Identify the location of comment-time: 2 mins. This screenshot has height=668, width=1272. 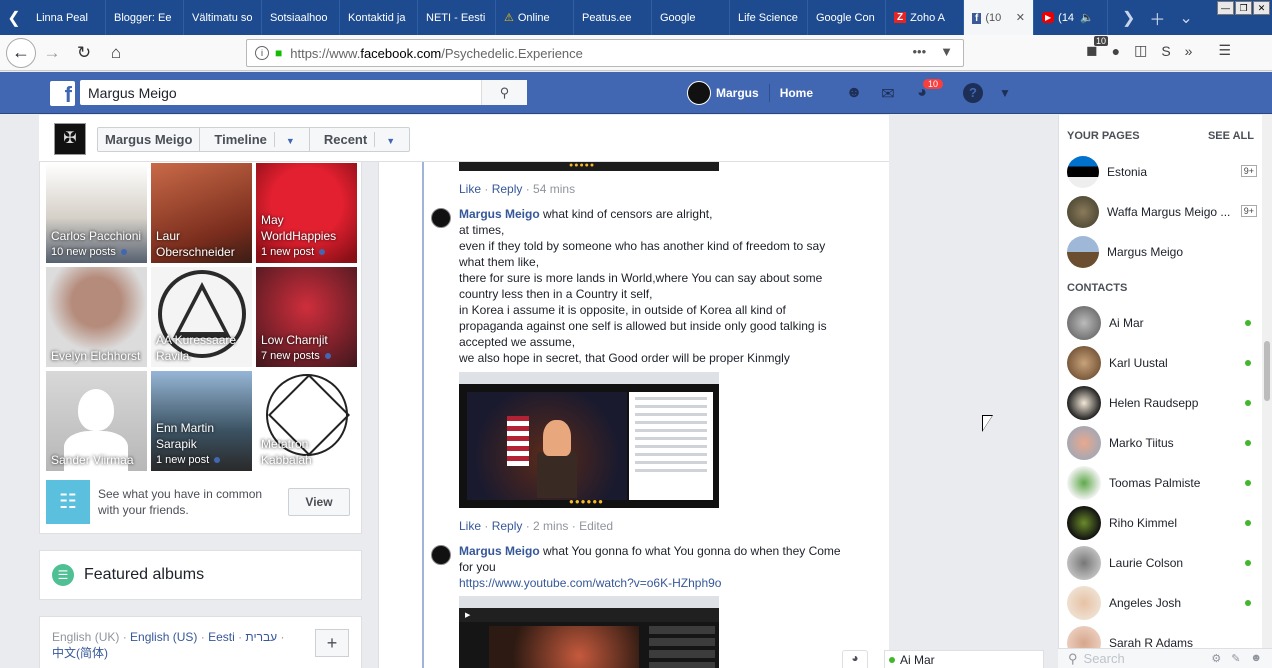
(550, 526).